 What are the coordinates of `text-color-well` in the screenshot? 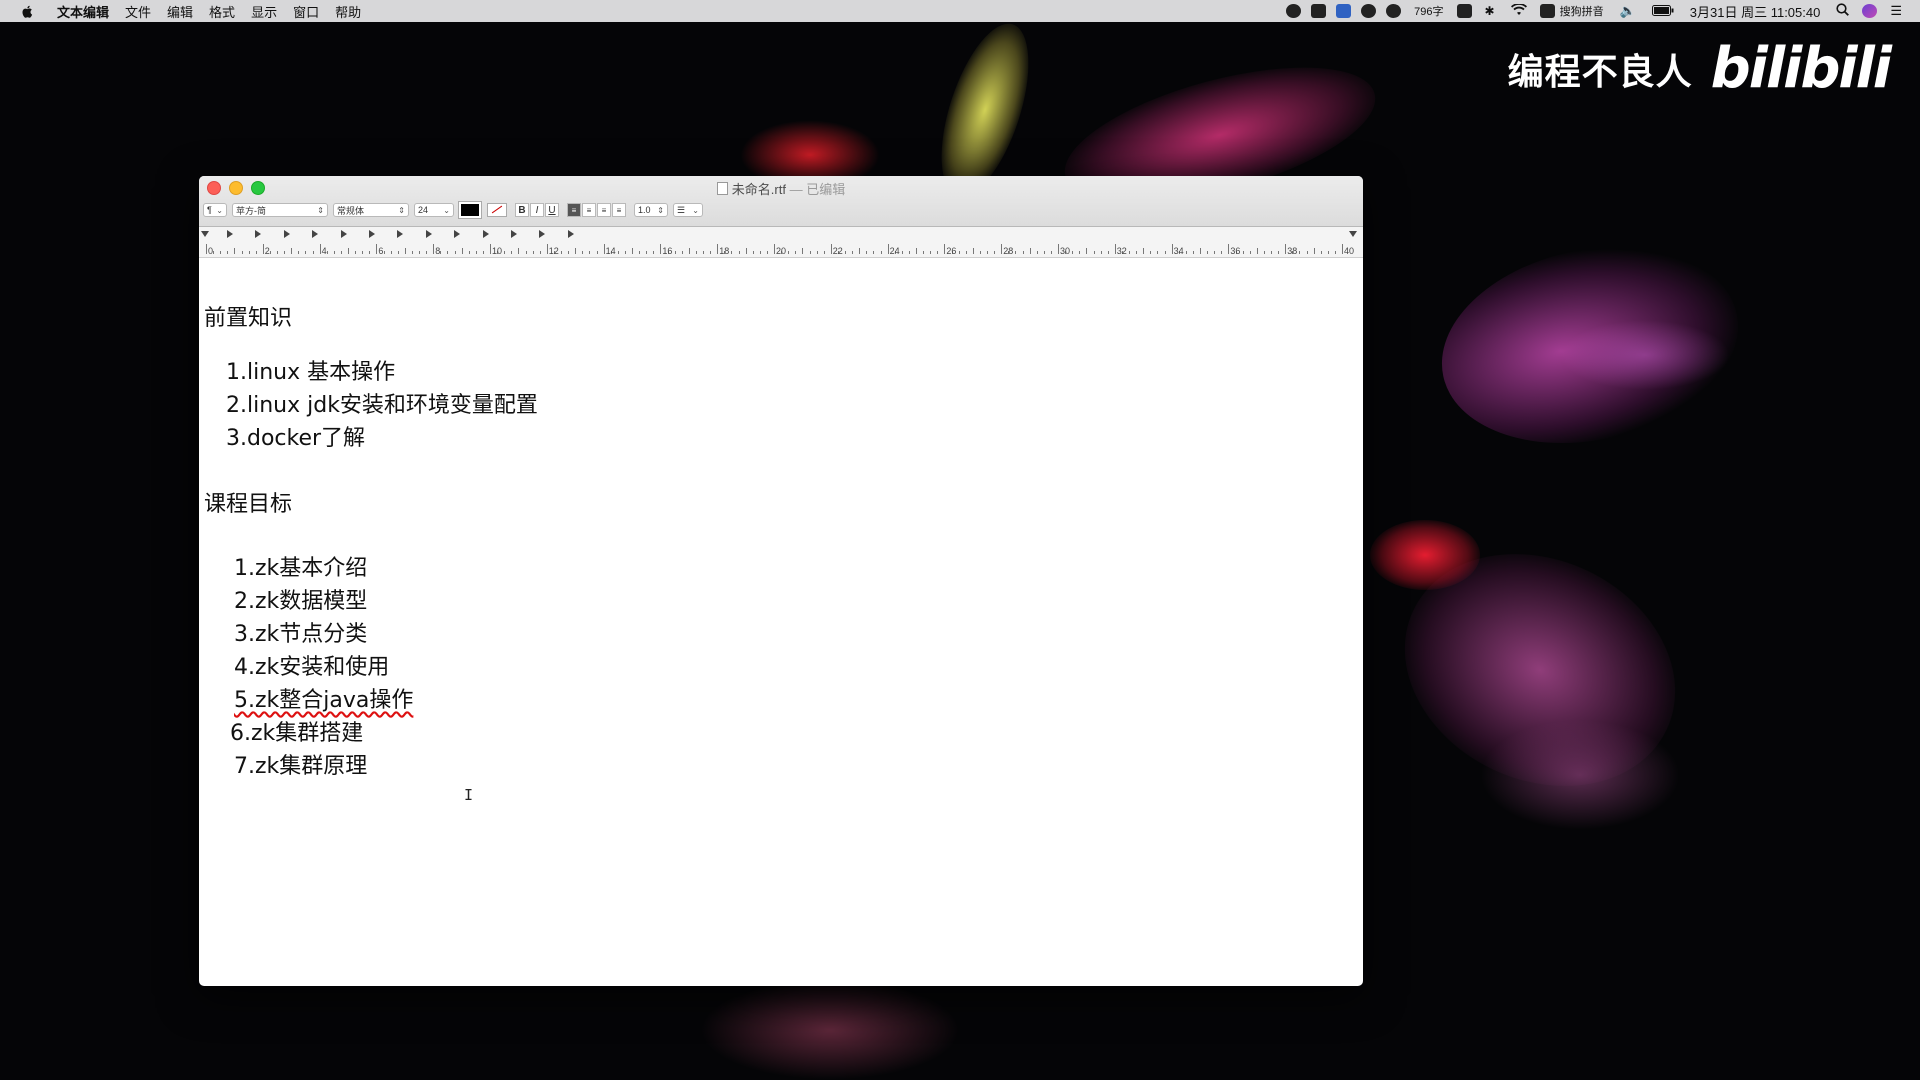 It's located at (470, 210).